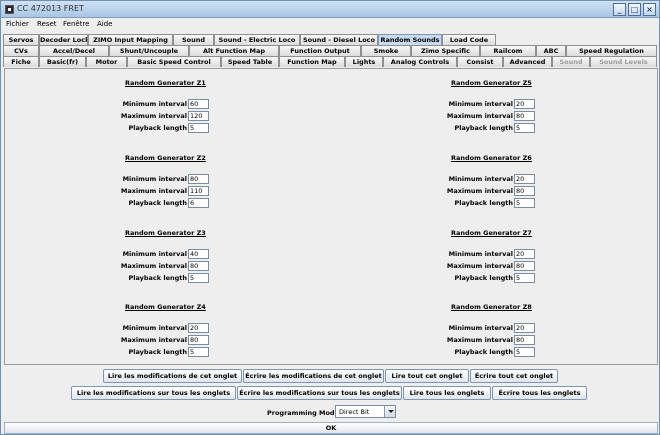 The image size is (660, 435). Describe the element at coordinates (571, 61) in the screenshot. I see `tab-sound-disabled: Sound` at that location.